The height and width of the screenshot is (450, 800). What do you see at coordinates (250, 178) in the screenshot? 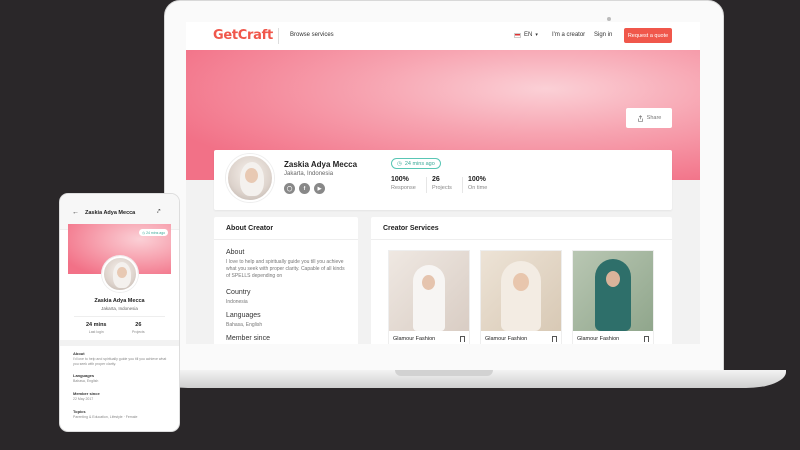
I see `avatar` at bounding box center [250, 178].